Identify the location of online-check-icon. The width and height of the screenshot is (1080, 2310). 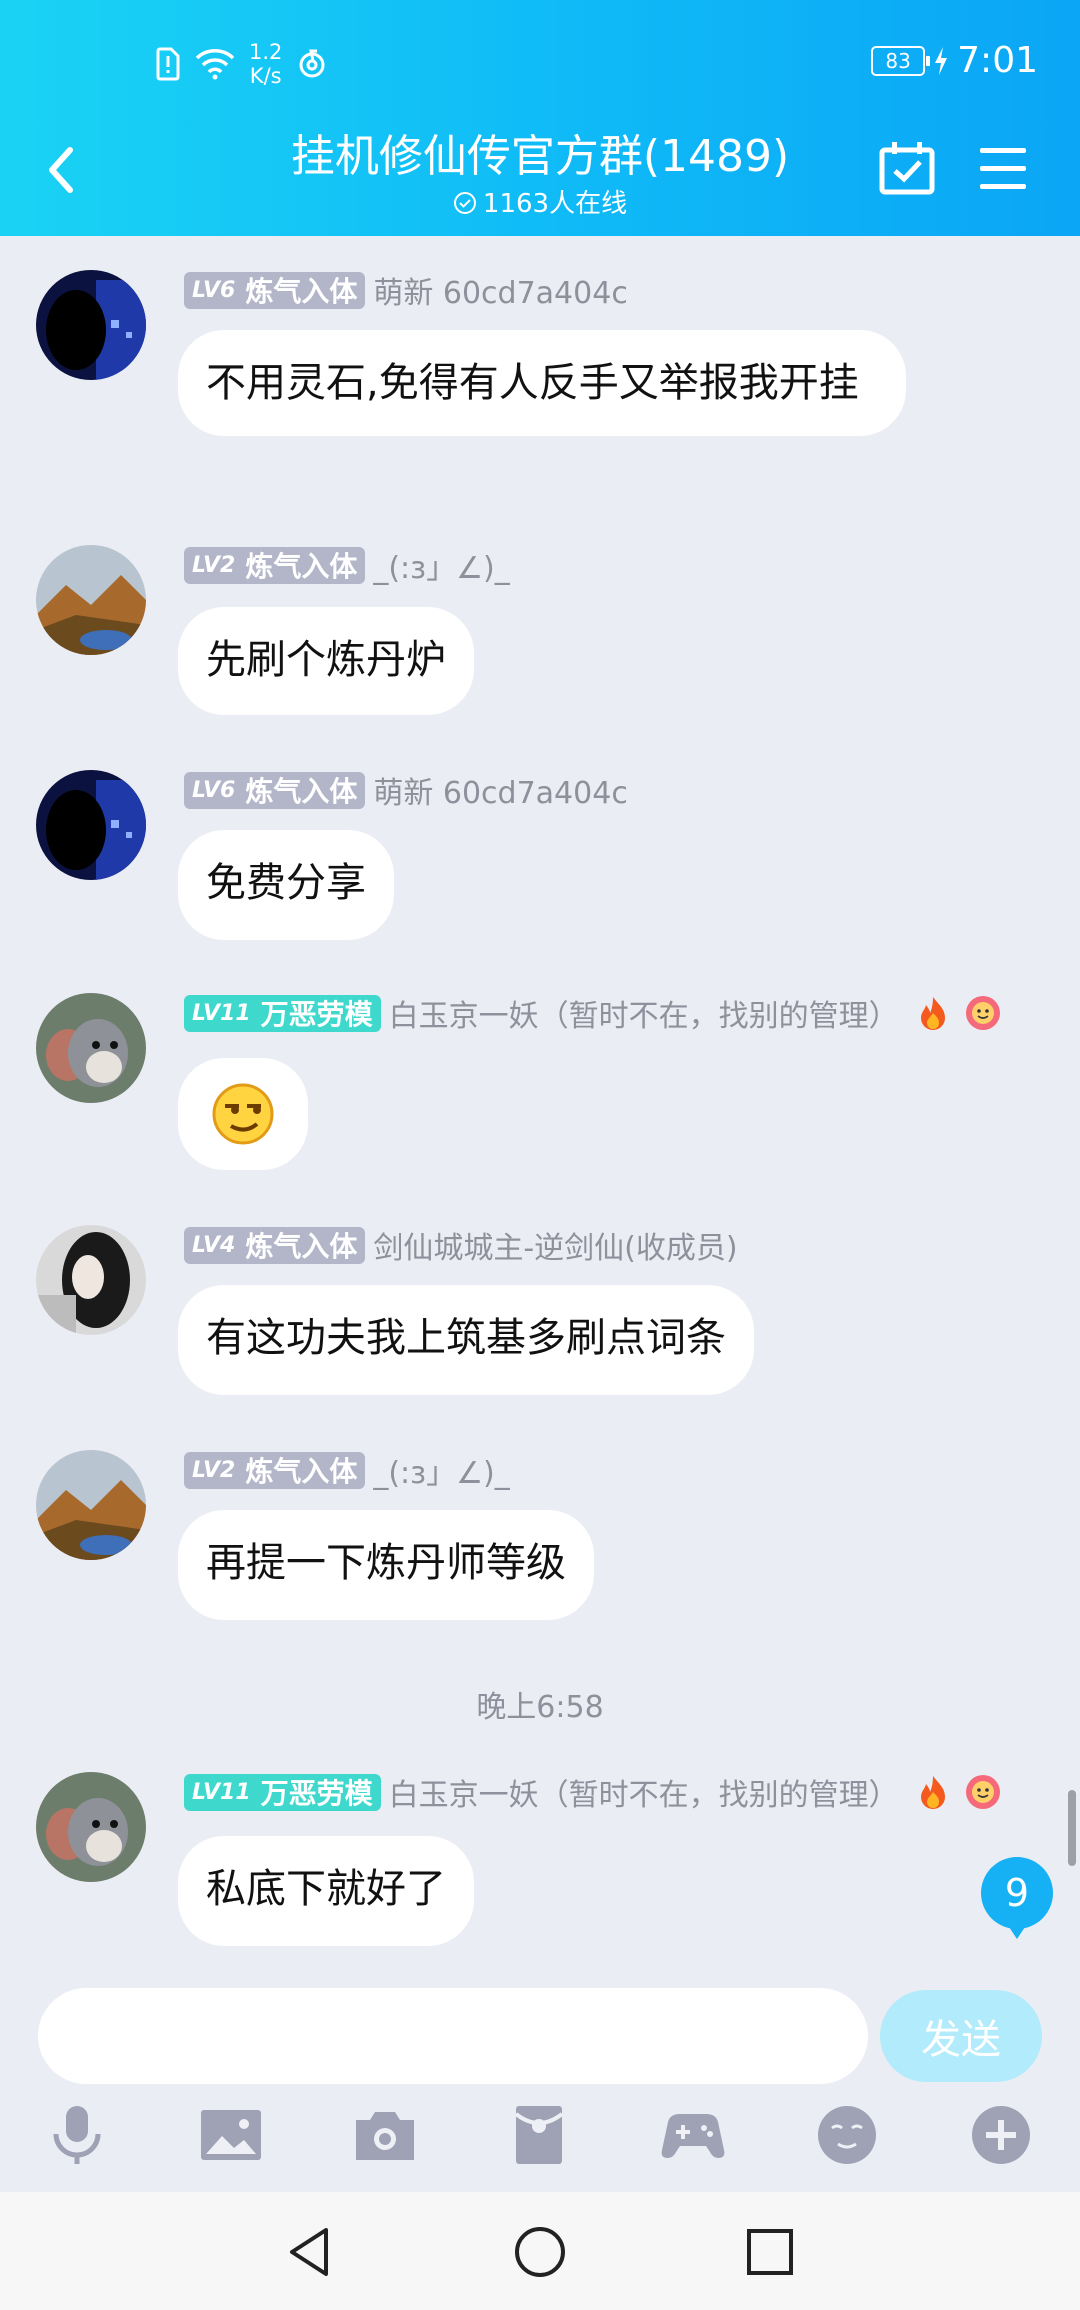
(464, 203).